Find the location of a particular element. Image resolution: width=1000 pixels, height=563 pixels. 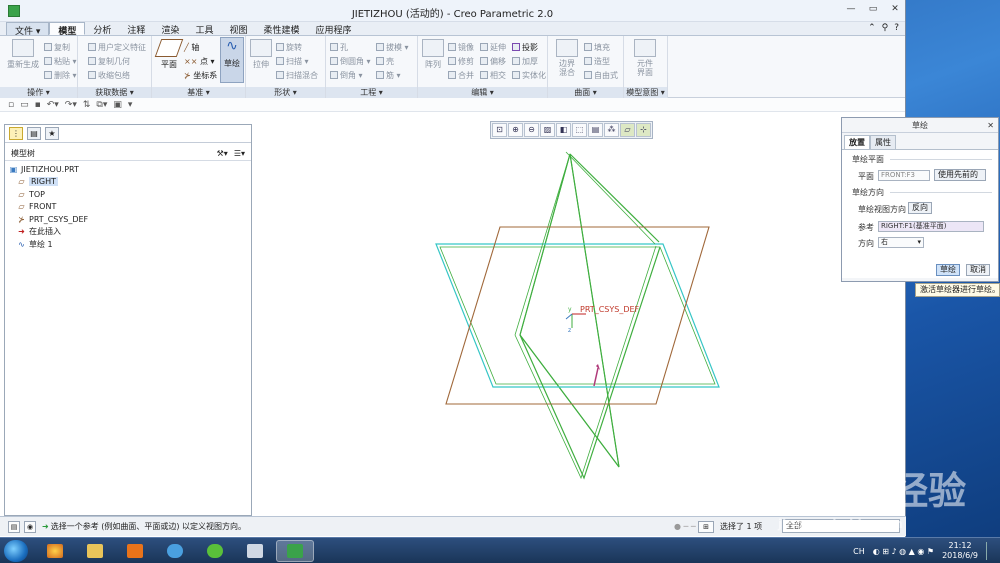

tab-render: 渲染 is located at coordinates (170, 29).